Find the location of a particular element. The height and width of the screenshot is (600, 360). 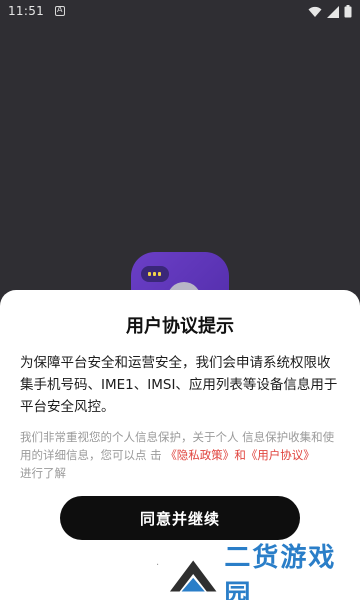

status-indicators is located at coordinates (330, 11).